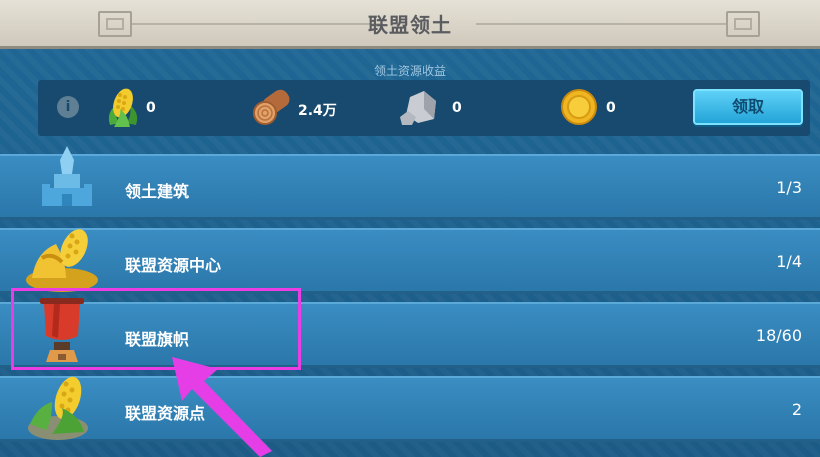  Describe the element at coordinates (151, 108) in the screenshot. I see `corn-value: 0` at that location.